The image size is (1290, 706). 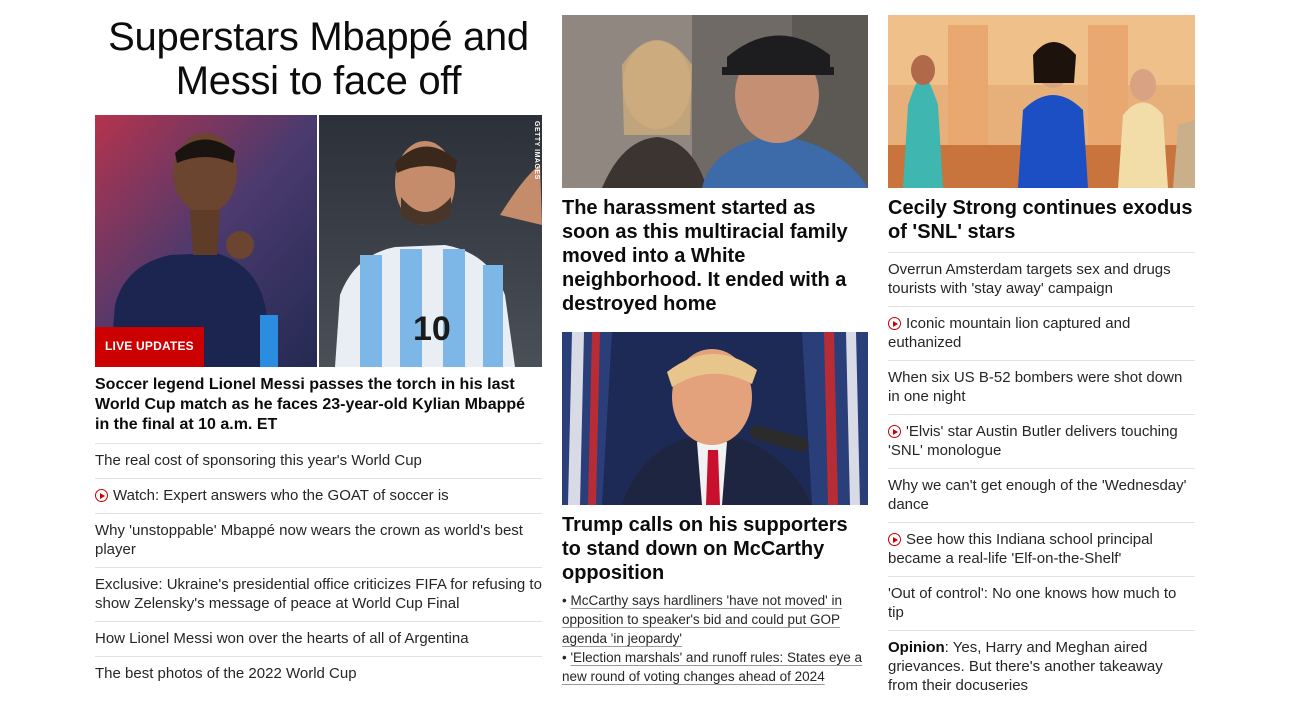 What do you see at coordinates (226, 673) in the screenshot?
I see `related-link: The best photos of the 2022 World Cup` at bounding box center [226, 673].